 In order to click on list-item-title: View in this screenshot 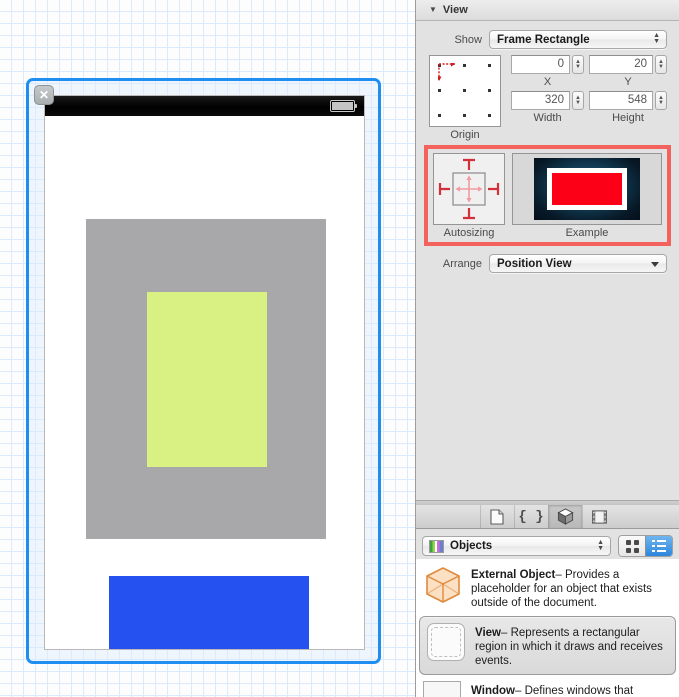, I will do `click(488, 633)`.